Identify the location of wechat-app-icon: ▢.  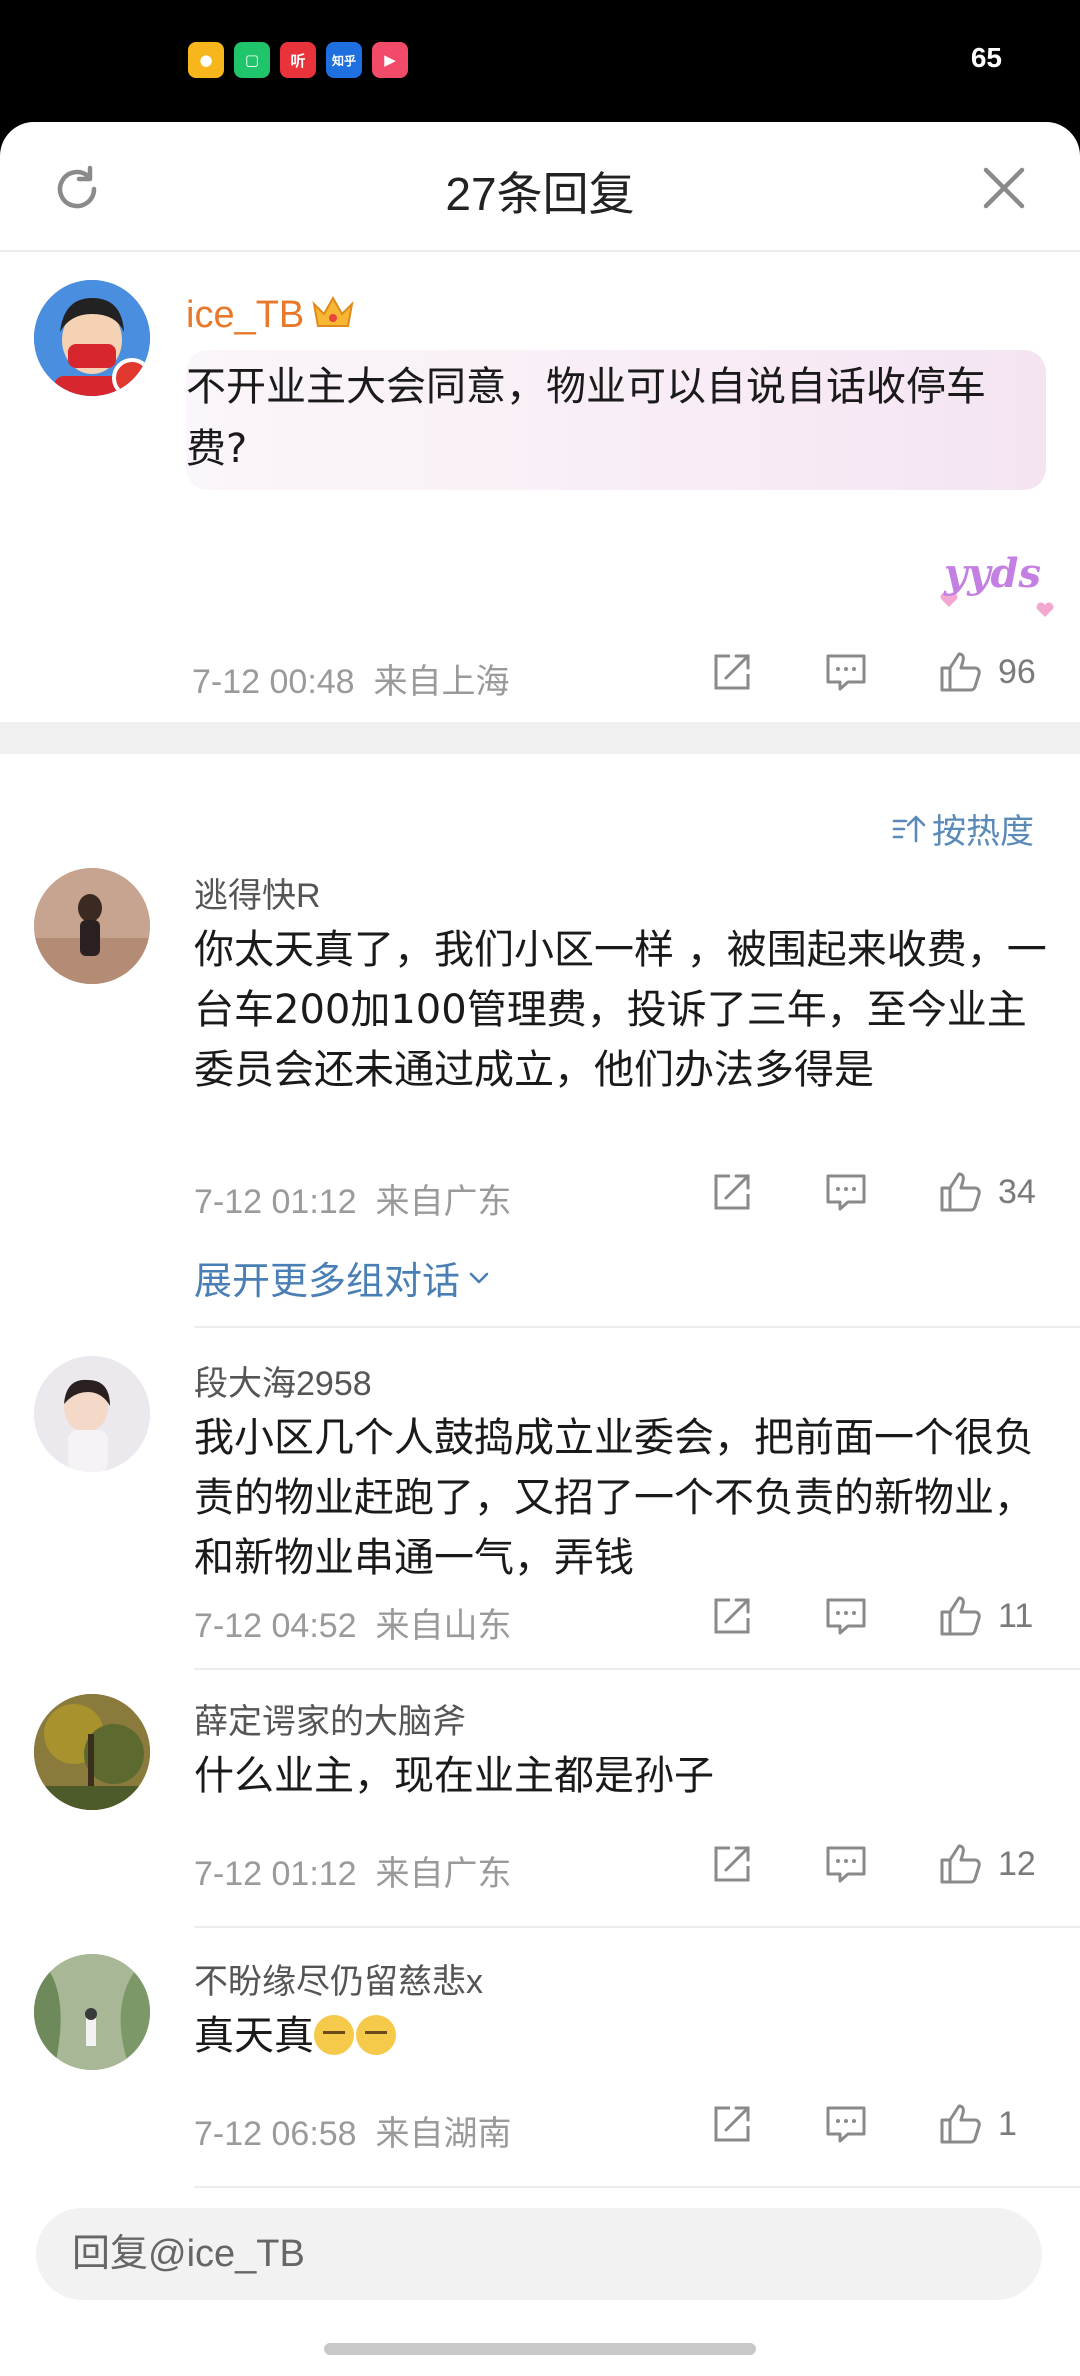
(252, 60).